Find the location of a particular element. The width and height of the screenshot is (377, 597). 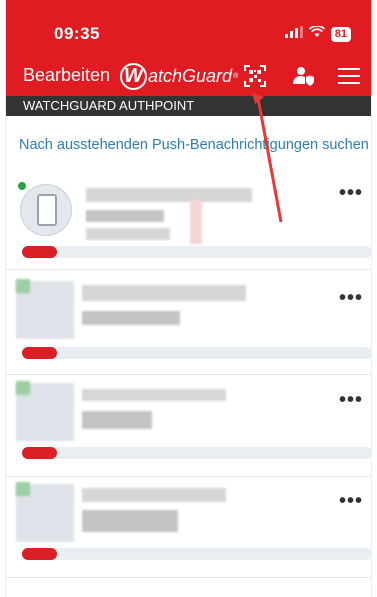

user-settings-button is located at coordinates (303, 76).